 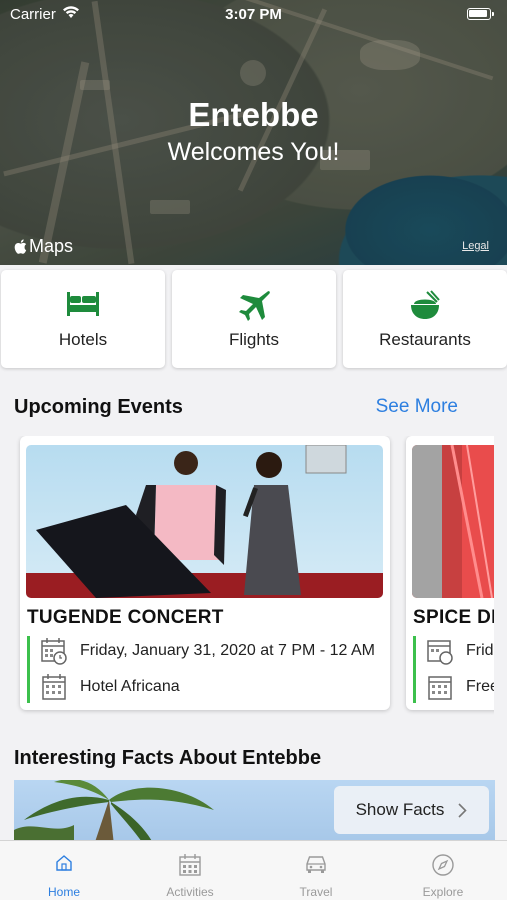 I want to click on event-date-row: Friday, January 31, 2020 at 7 PM - 12 AM, so click(x=207, y=651).